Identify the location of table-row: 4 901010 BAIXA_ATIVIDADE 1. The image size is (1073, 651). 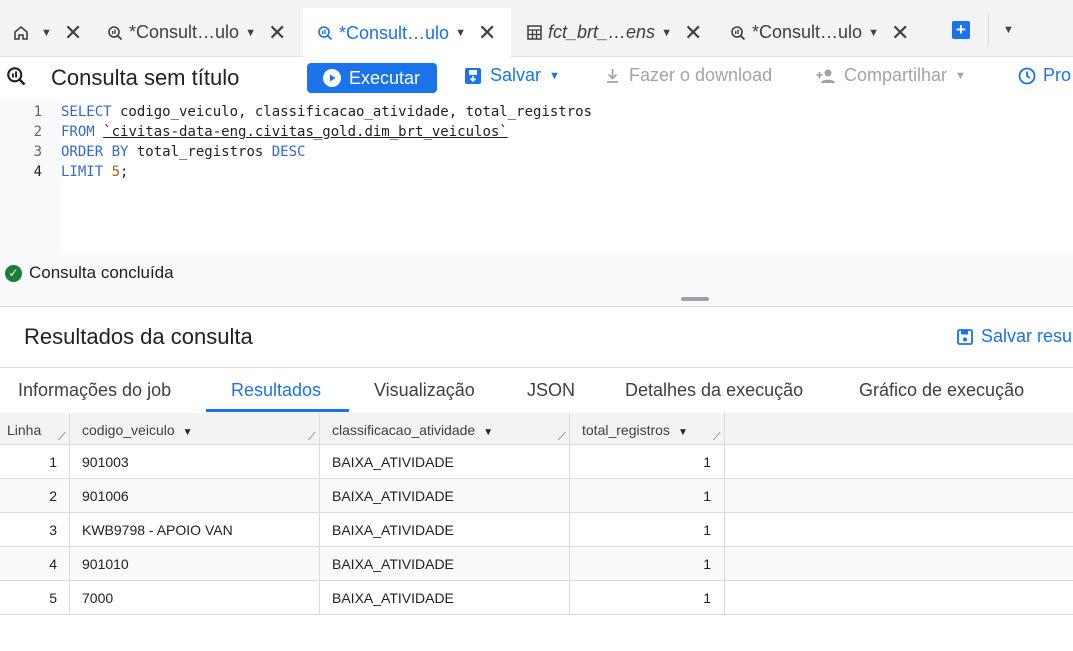
(536, 564).